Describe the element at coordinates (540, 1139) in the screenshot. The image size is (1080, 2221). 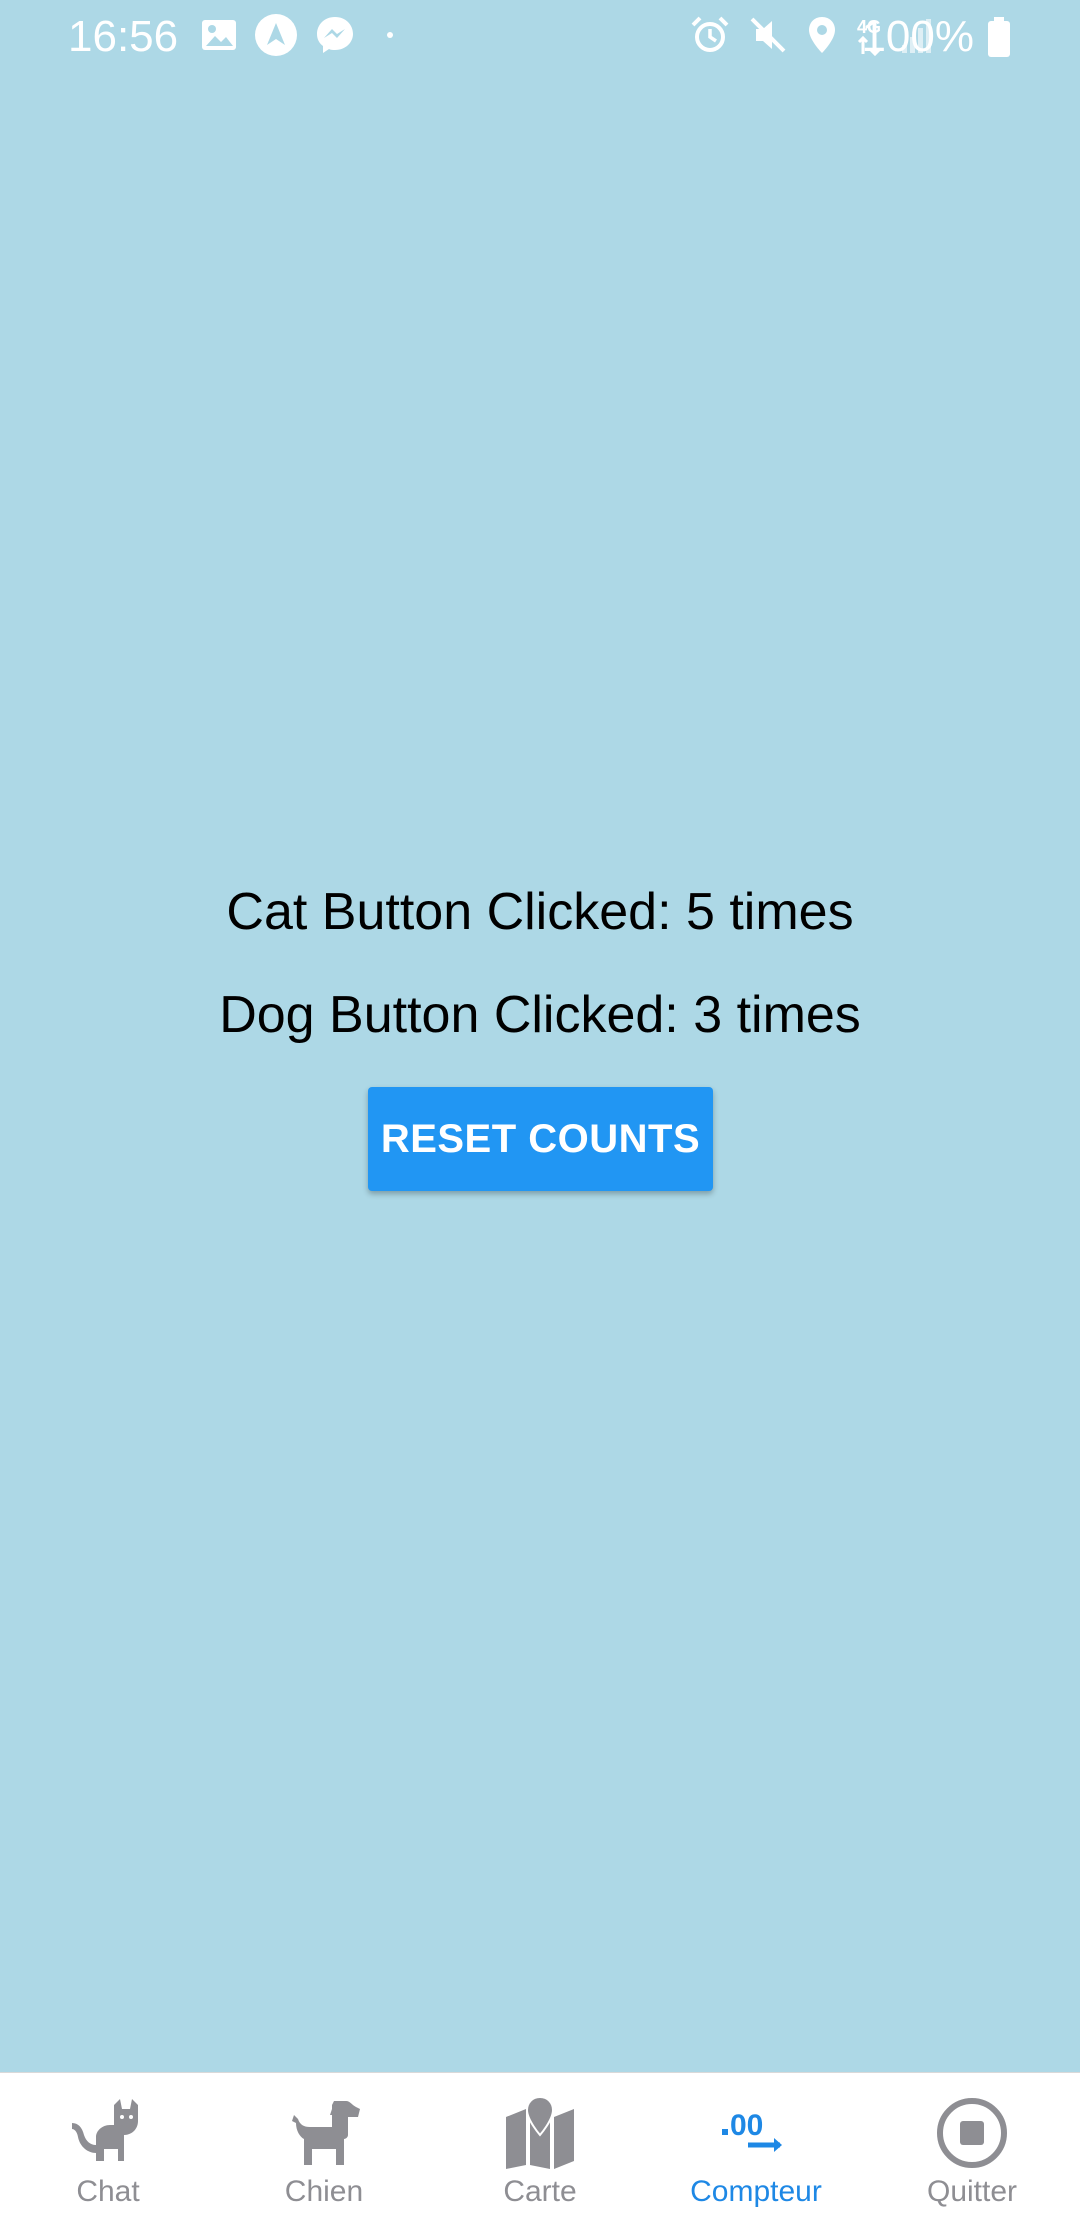
I see `reset-counts-button: RESET COUNTS` at that location.